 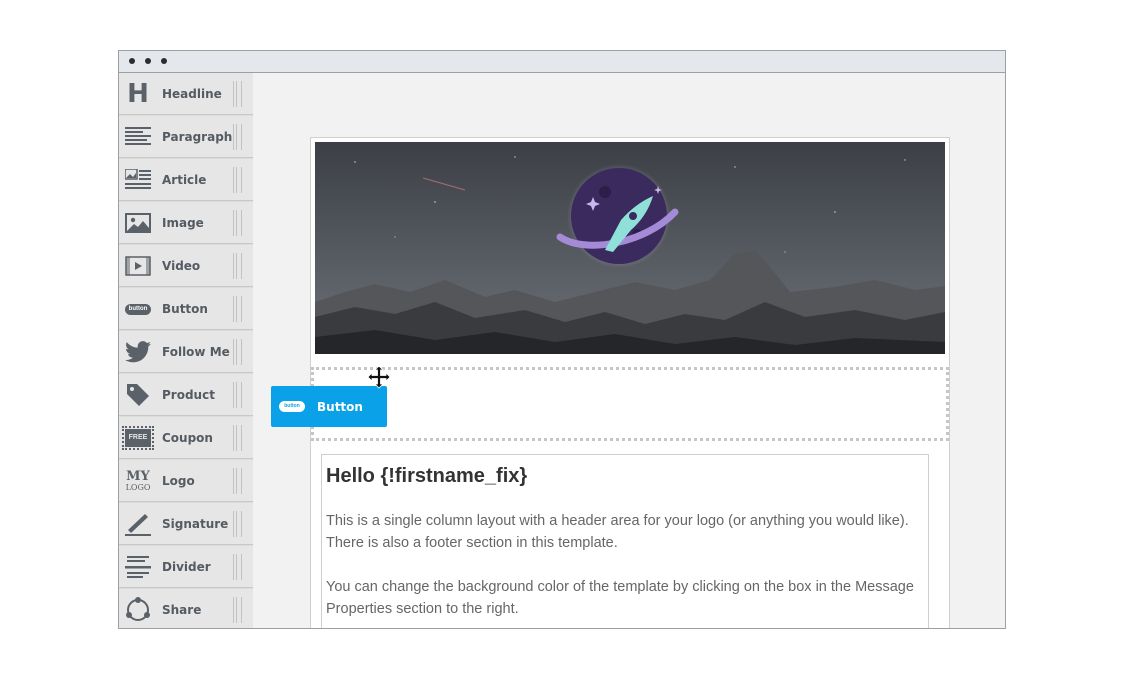 What do you see at coordinates (138, 476) in the screenshot?
I see `logo-glyph-line1: MY` at bounding box center [138, 476].